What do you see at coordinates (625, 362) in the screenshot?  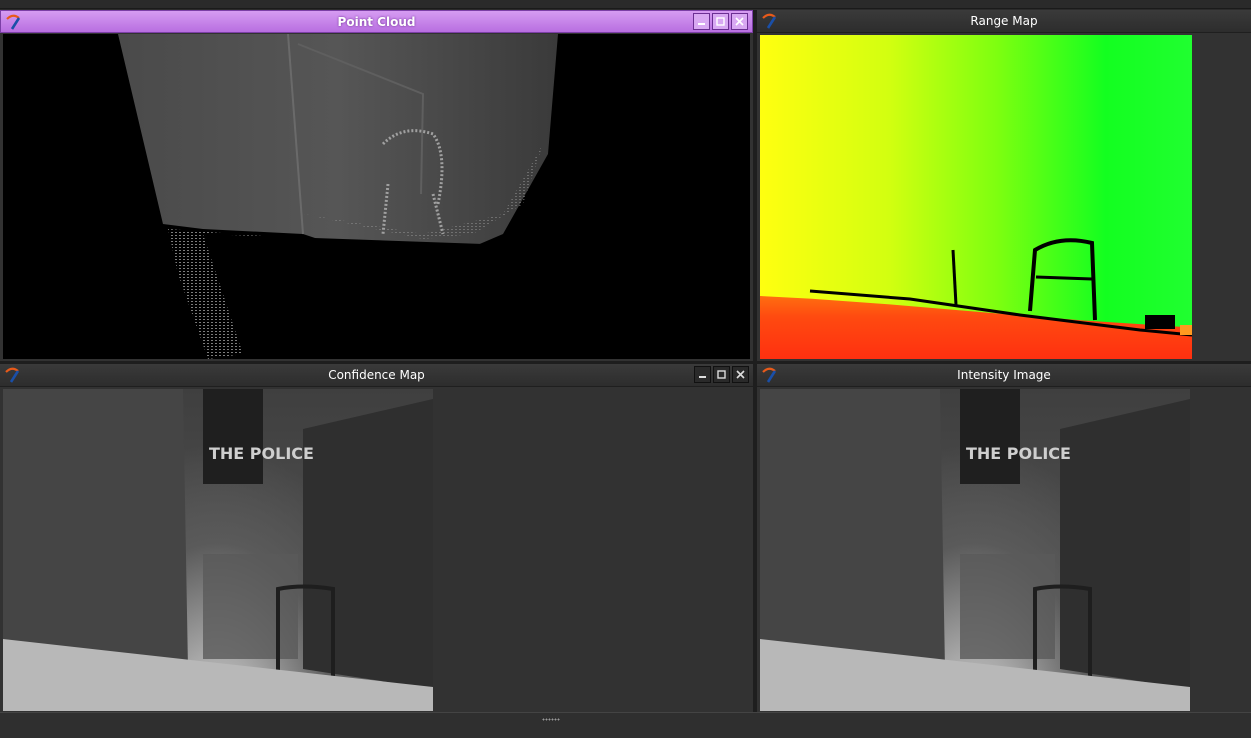 I see `horizontal-splitter` at bounding box center [625, 362].